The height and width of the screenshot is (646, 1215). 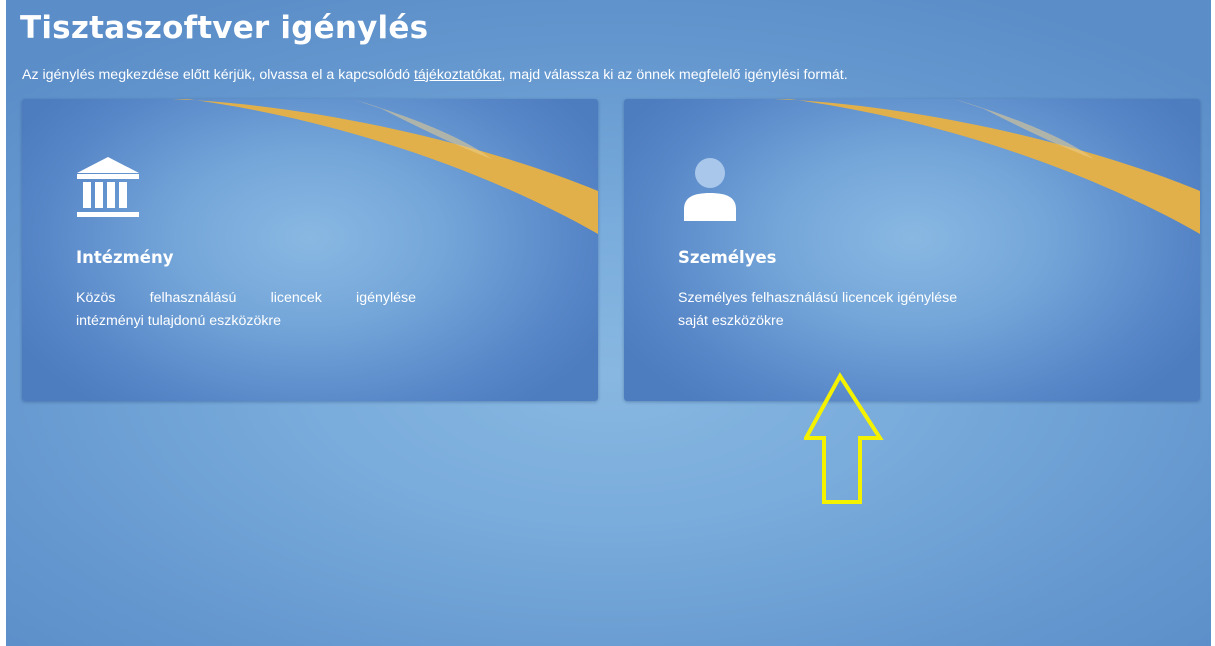 I want to click on card-title: Intézmény, so click(x=125, y=257).